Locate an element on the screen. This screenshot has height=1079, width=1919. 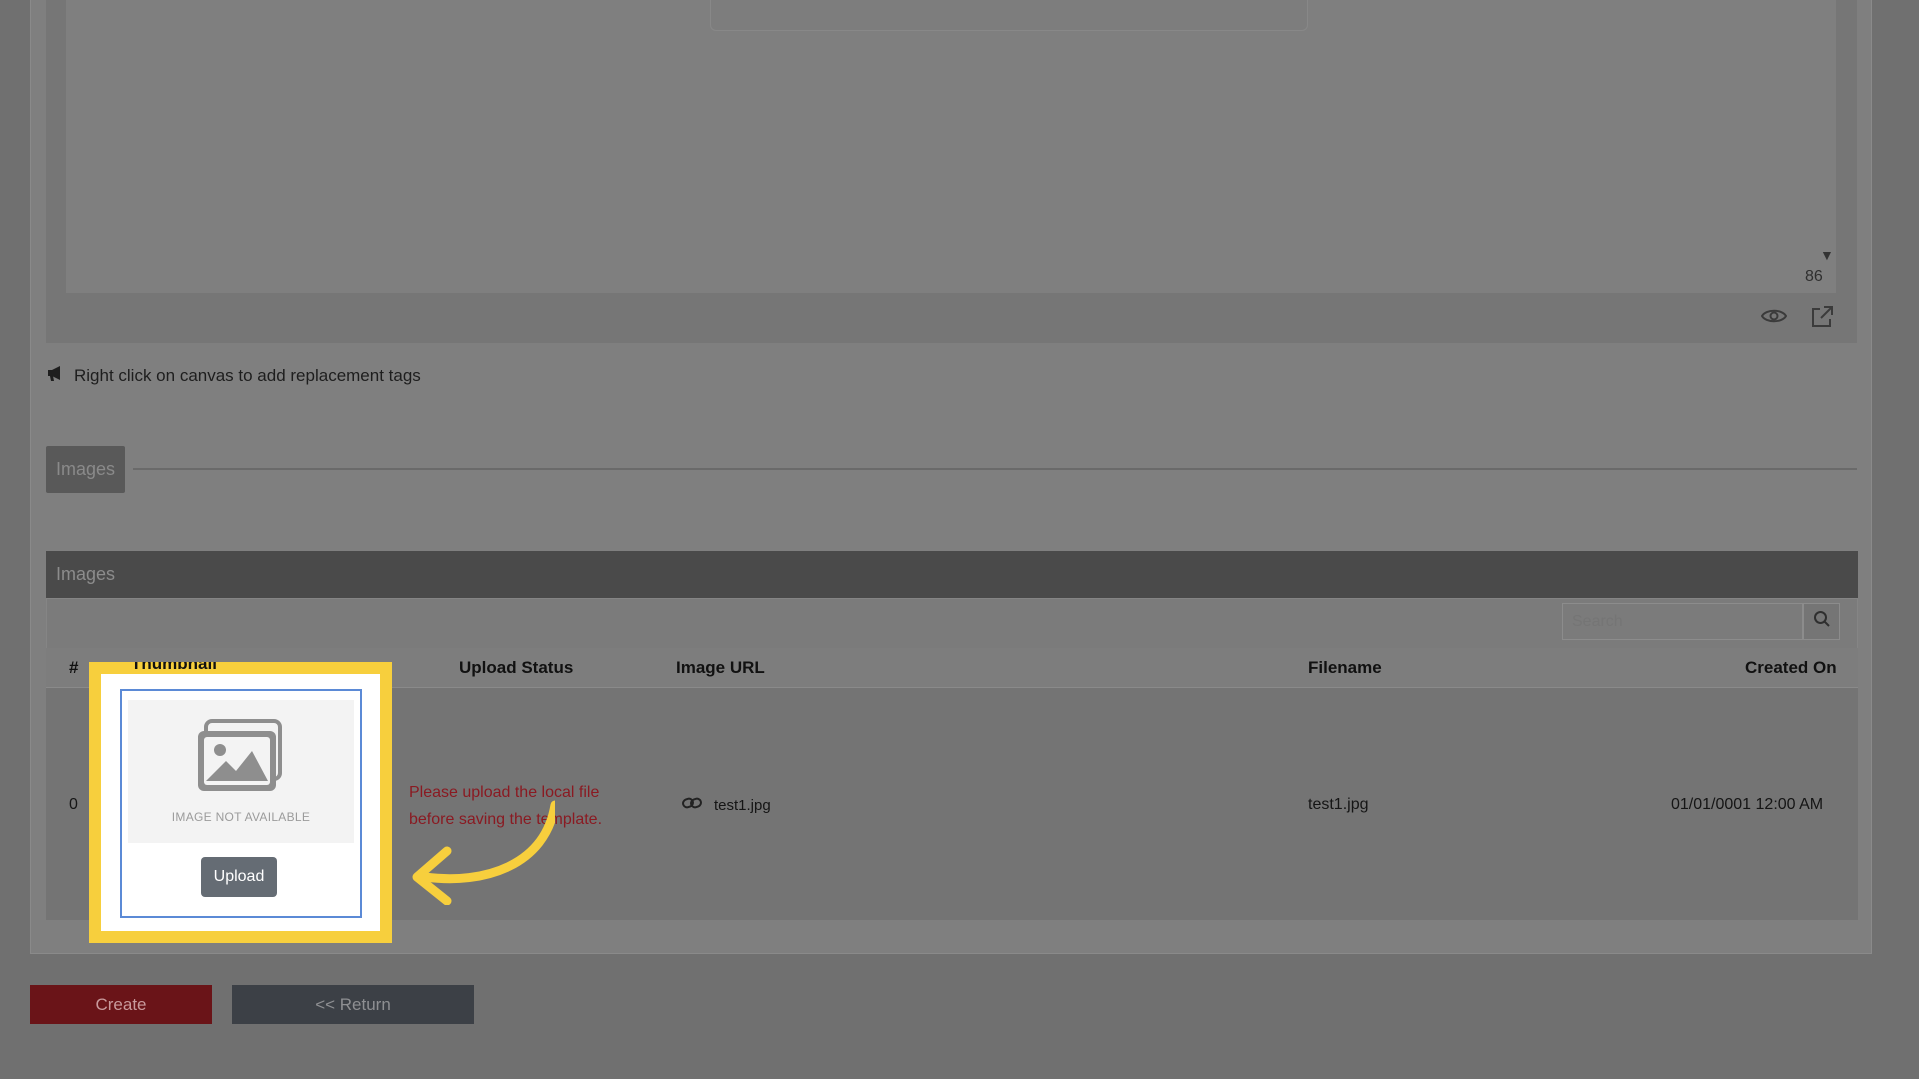
return-button: << Return is located at coordinates (353, 1004).